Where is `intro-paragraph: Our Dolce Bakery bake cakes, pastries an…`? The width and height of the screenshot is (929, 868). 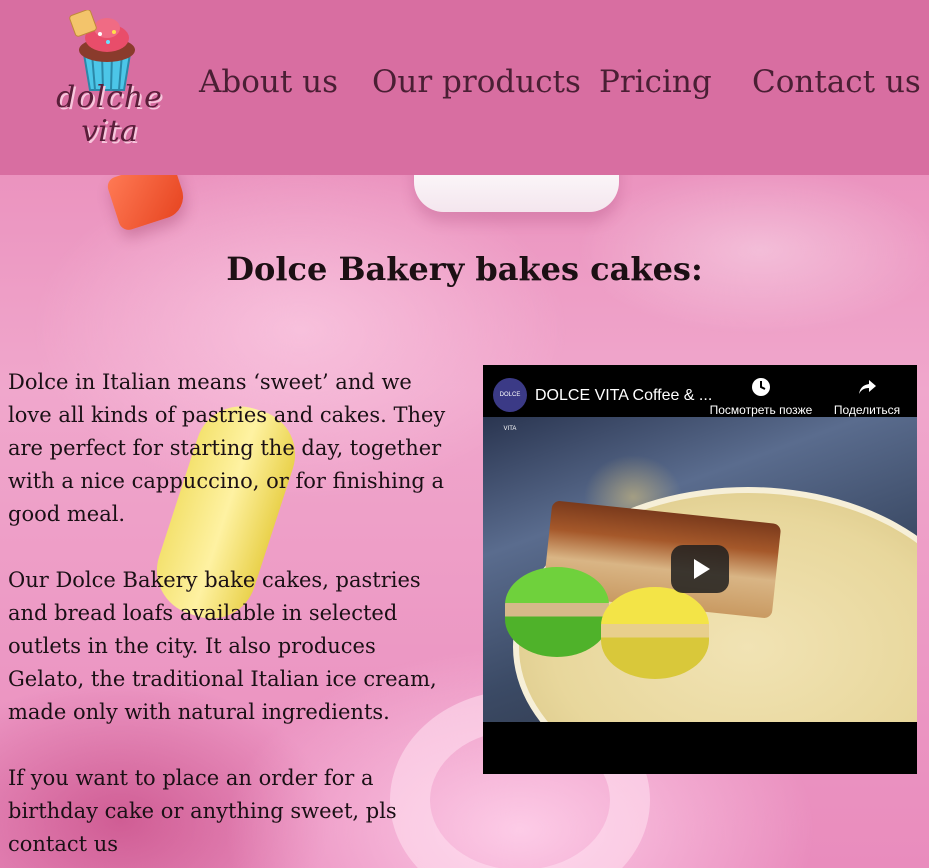
intro-paragraph: Our Dolce Bakery bake cakes, pastries an… is located at coordinates (222, 646).